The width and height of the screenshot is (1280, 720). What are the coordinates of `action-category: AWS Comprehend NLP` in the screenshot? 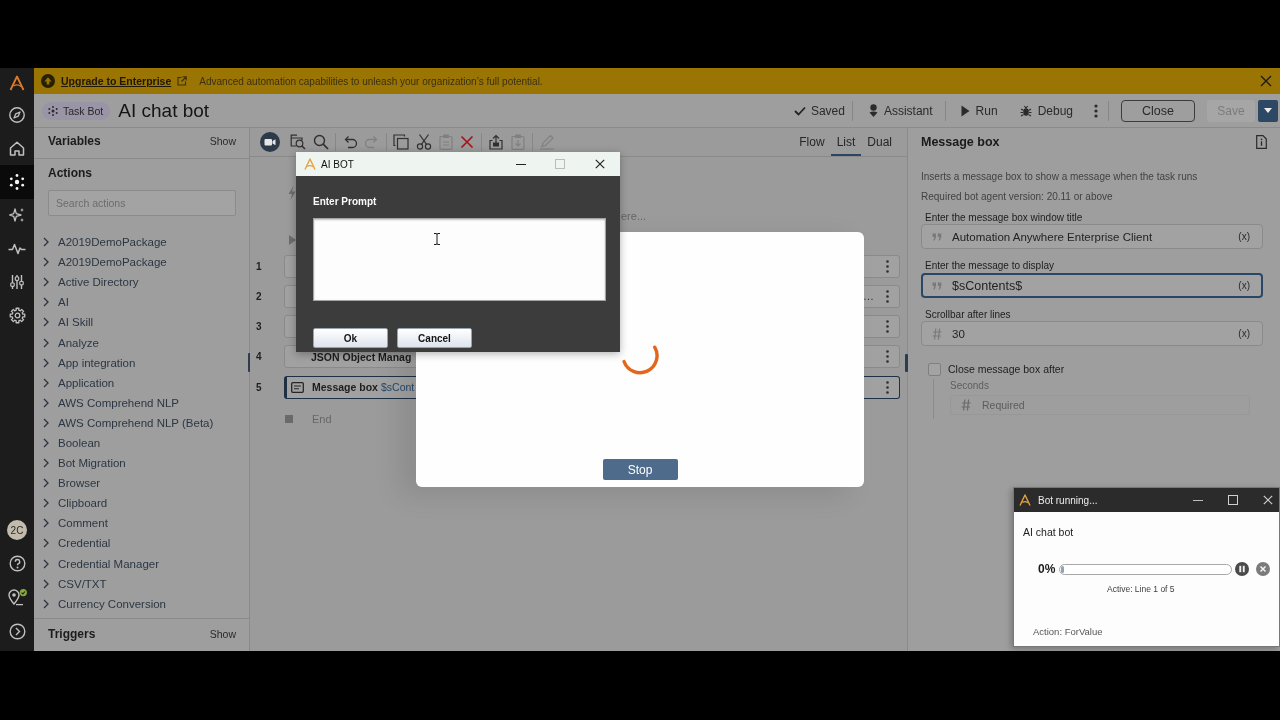 It's located at (106, 402).